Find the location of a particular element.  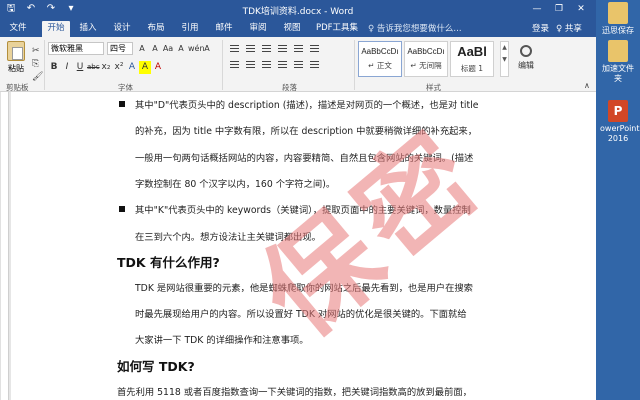

clear-format-icon: A is located at coordinates (181, 49).